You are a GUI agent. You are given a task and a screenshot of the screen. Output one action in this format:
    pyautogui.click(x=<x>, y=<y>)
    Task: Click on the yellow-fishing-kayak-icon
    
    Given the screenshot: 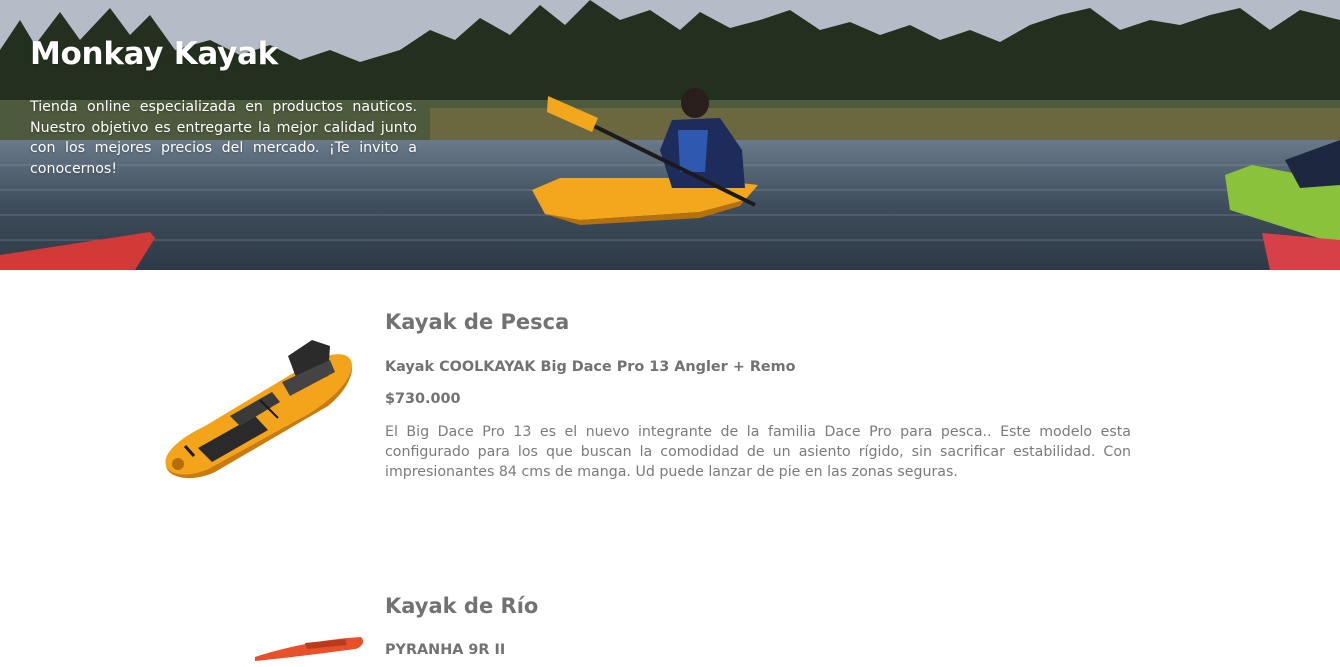 What is the action you would take?
    pyautogui.click(x=259, y=409)
    